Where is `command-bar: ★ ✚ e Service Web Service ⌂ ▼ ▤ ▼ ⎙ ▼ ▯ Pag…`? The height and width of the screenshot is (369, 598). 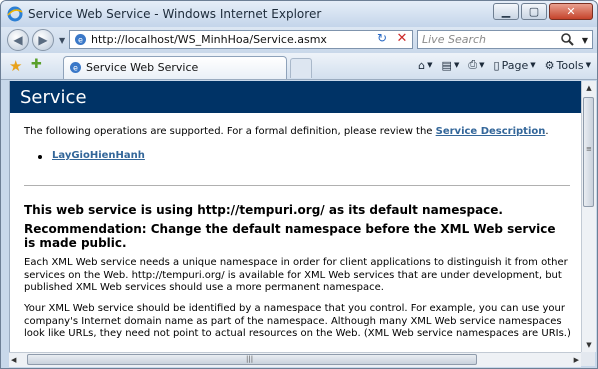
command-bar: ★ ✚ e Service Web Service ⌂ ▼ ▤ ▼ ⎙ ▼ ▯ Pag… is located at coordinates (299, 66).